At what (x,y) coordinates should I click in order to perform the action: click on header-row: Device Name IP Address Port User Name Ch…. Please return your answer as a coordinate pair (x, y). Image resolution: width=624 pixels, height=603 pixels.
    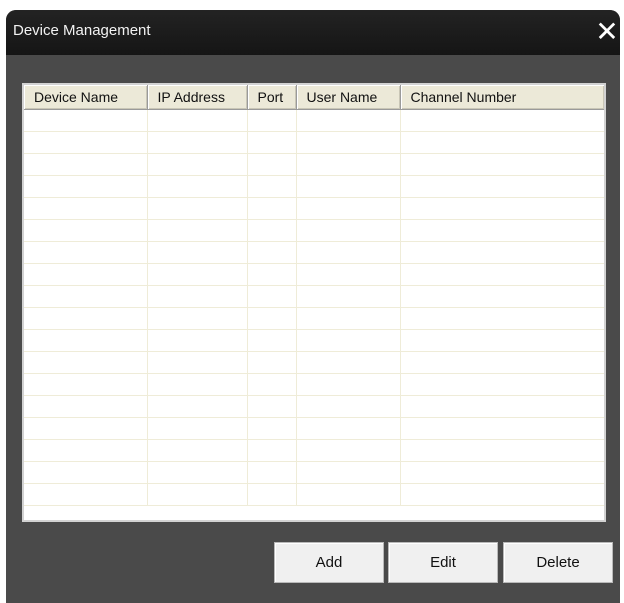
    Looking at the image, I should click on (314, 97).